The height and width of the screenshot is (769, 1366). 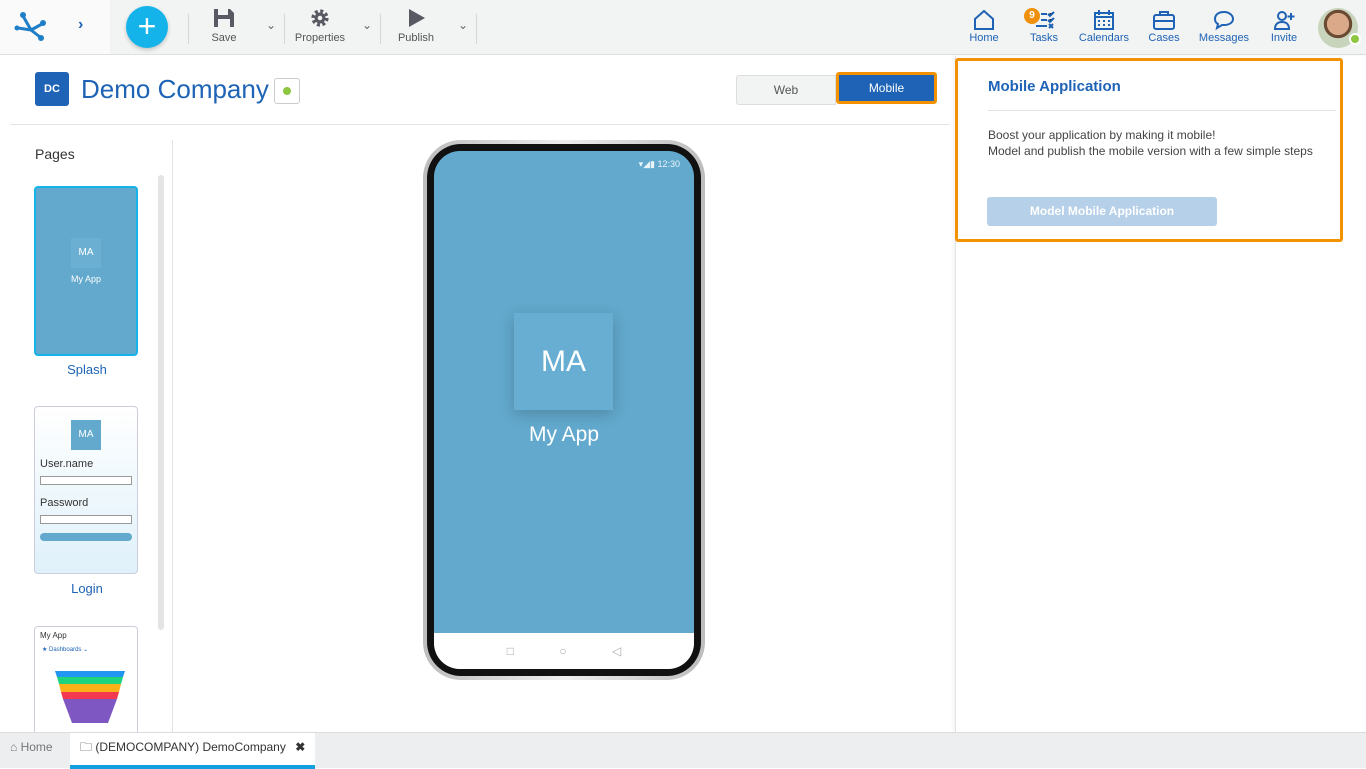 What do you see at coordinates (31, 26) in the screenshot?
I see `app-logo-icon` at bounding box center [31, 26].